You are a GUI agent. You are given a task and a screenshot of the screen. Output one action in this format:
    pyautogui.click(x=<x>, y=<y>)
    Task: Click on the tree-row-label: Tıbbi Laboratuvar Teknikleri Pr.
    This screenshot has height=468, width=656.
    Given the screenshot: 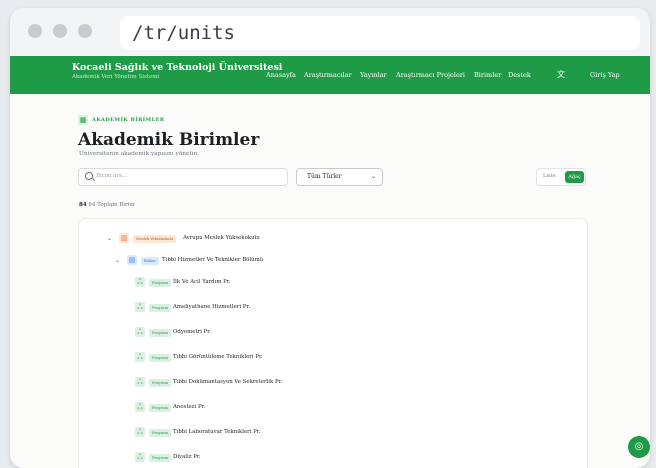 What is the action you would take?
    pyautogui.click(x=217, y=432)
    